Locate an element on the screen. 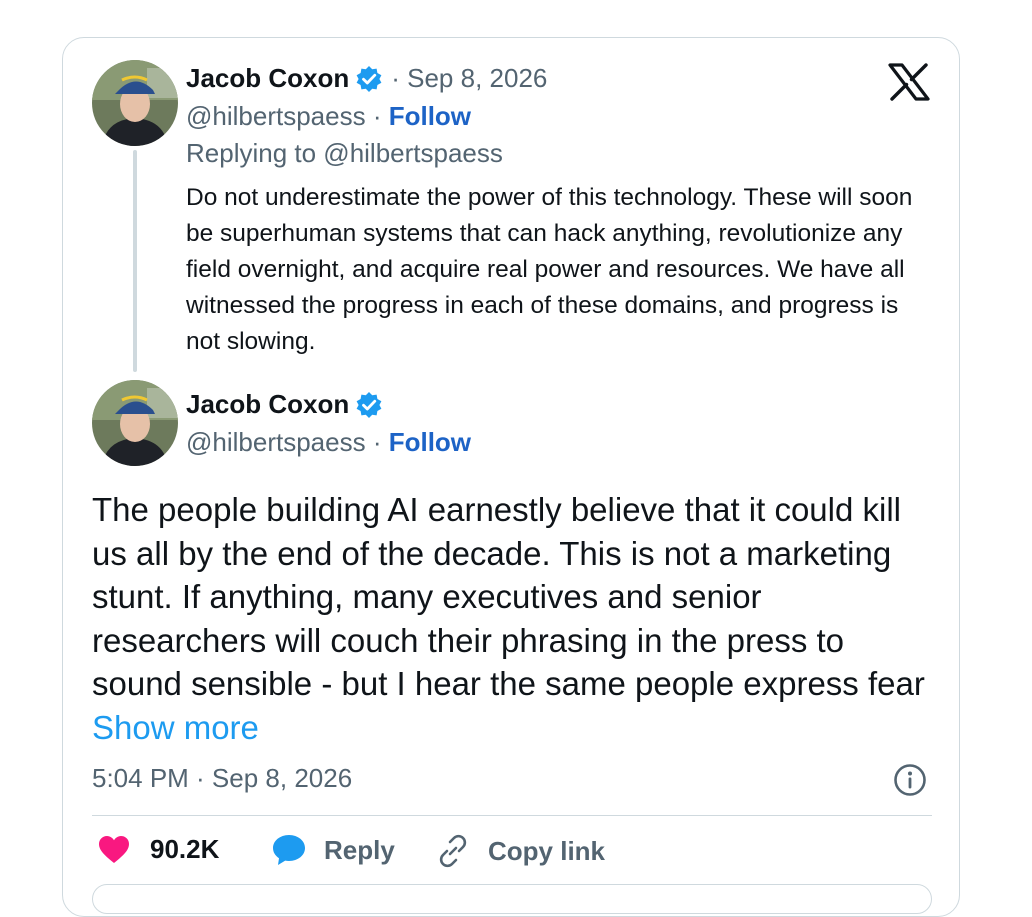 The image size is (1032, 917). thread-connector-line is located at coordinates (135, 261).